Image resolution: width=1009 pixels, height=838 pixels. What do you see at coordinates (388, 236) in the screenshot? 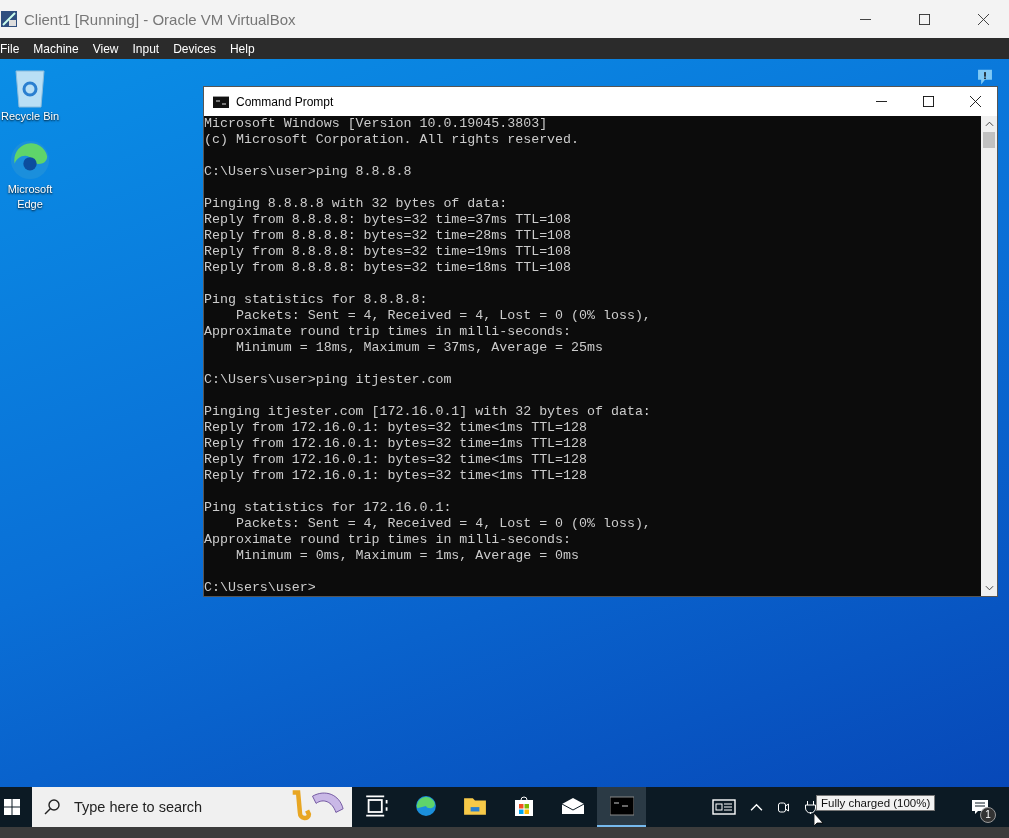
I see `console-line: Reply from 8.8.8.8: bytes=32 time=28ms TTL=108` at bounding box center [388, 236].